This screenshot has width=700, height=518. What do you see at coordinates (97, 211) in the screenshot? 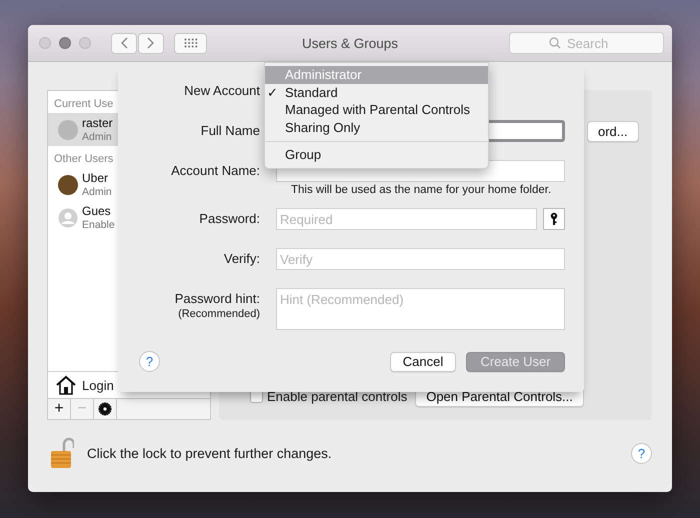
I see `user-name: Gues` at bounding box center [97, 211].